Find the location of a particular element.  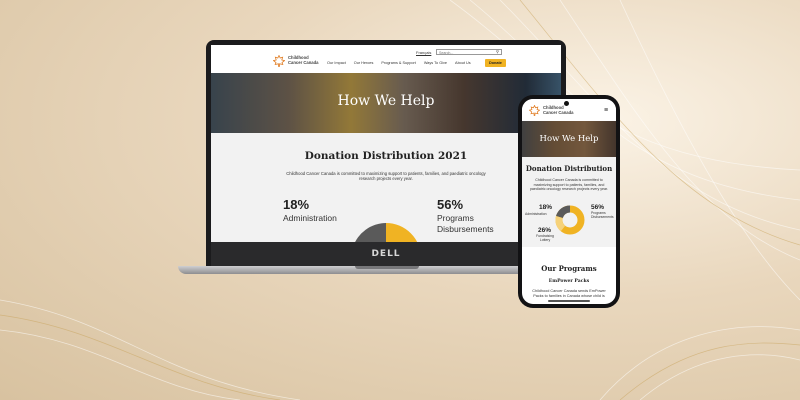

mobile-hero-banner: How We Help is located at coordinates (569, 139).